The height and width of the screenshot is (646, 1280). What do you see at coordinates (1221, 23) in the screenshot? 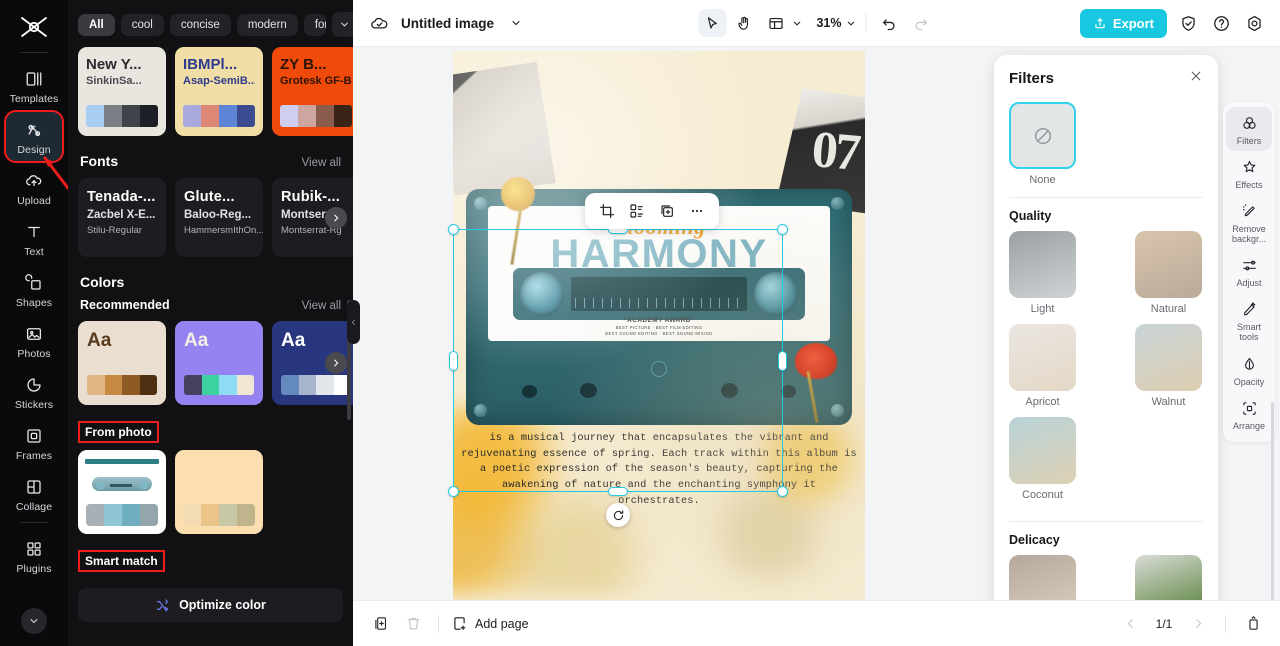
I see `help-icon` at bounding box center [1221, 23].